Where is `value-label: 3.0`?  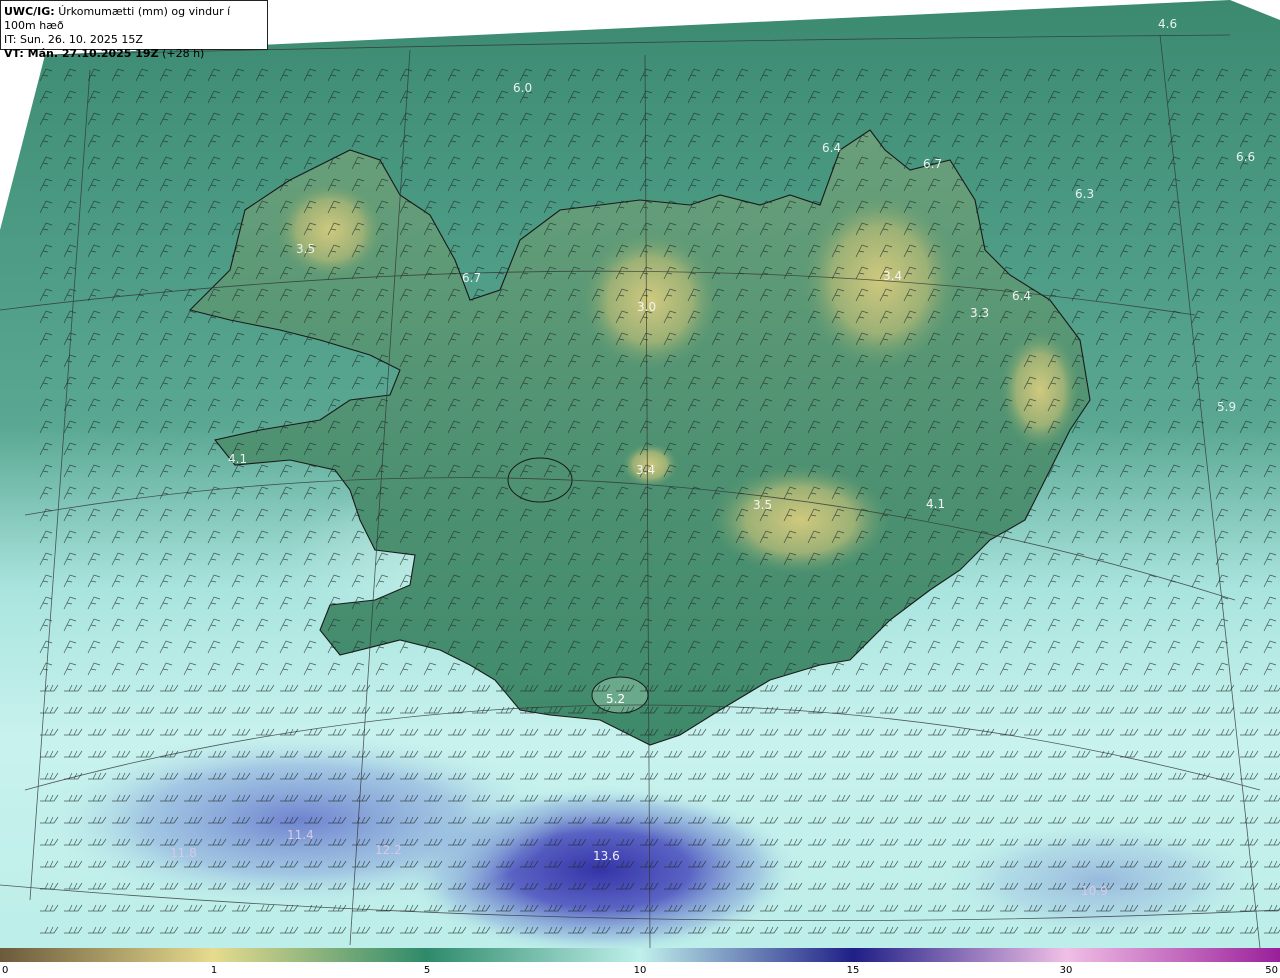 value-label: 3.0 is located at coordinates (646, 307).